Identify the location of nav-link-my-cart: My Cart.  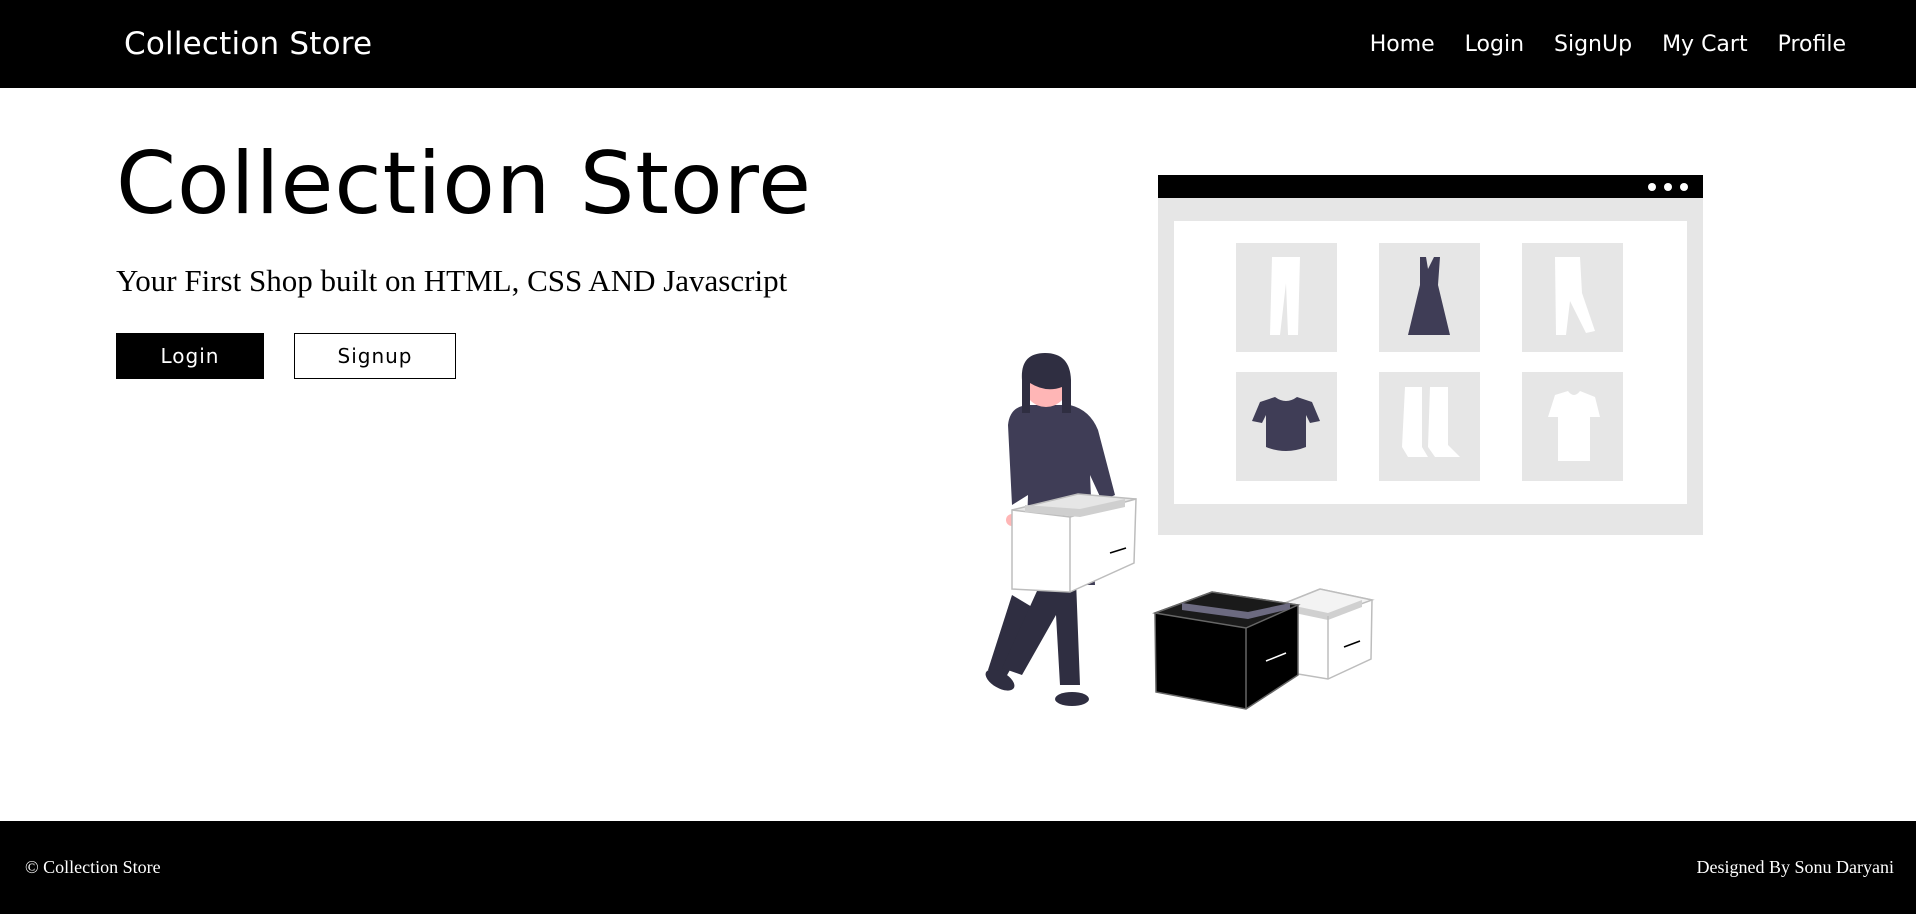
(1705, 44).